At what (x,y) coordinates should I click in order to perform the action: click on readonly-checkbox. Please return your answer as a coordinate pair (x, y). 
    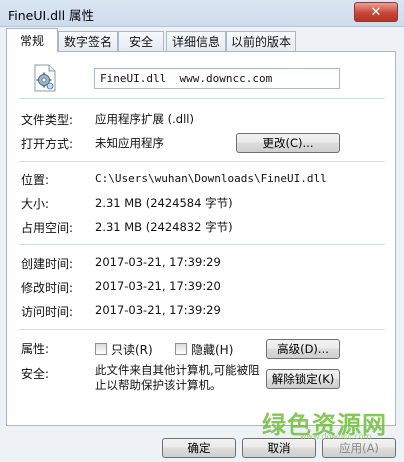
    Looking at the image, I should click on (101, 349).